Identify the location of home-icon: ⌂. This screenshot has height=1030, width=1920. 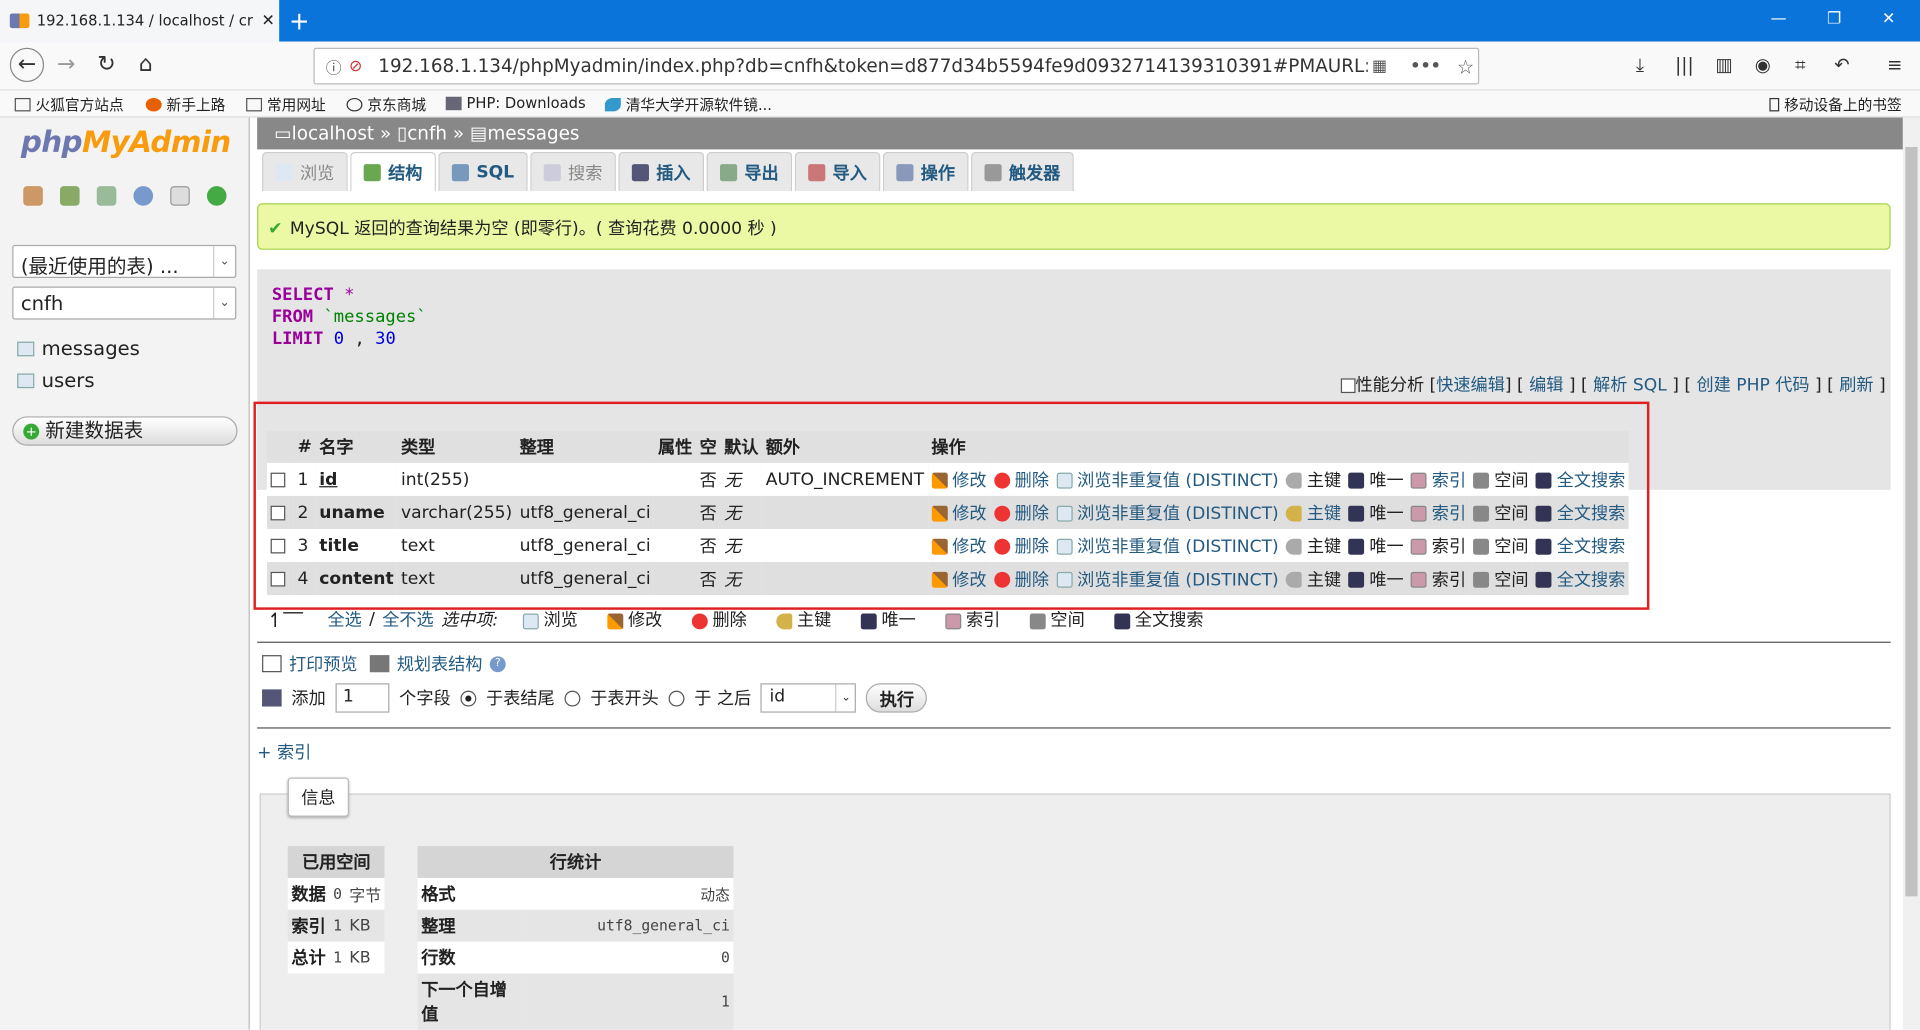
(145, 64).